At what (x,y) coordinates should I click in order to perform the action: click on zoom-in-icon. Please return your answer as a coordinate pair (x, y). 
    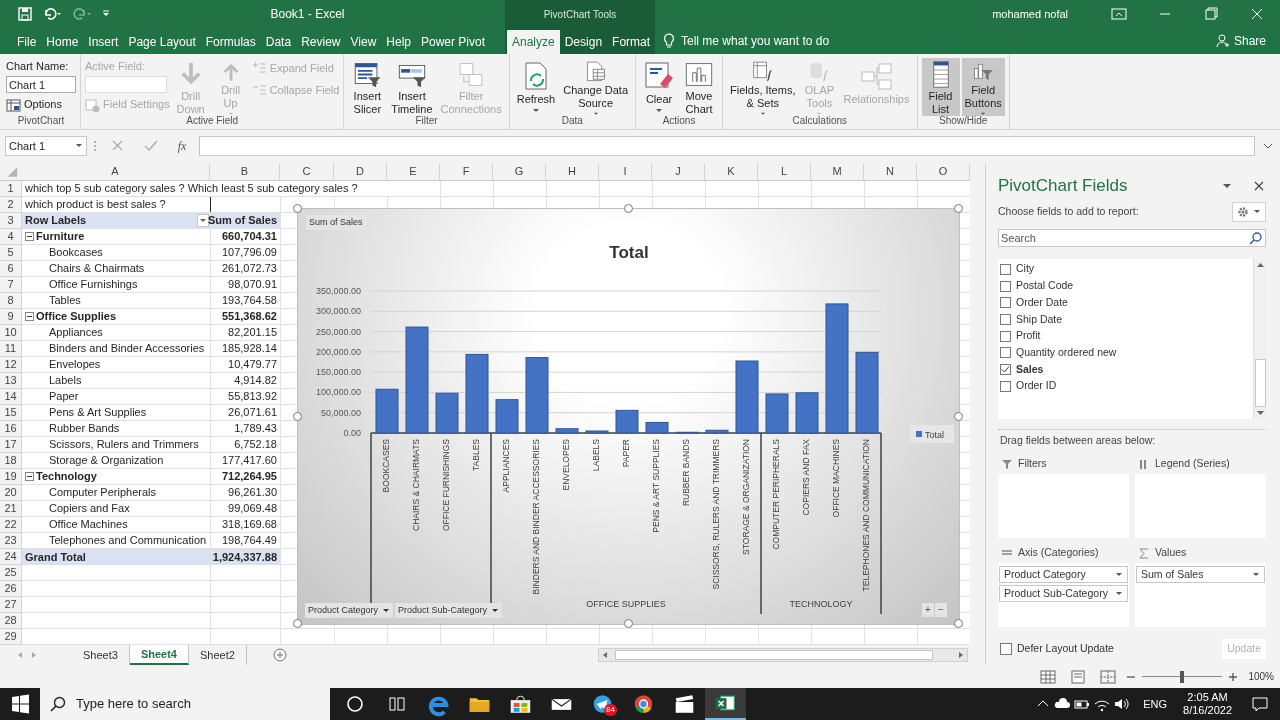
    Looking at the image, I should click on (1233, 676).